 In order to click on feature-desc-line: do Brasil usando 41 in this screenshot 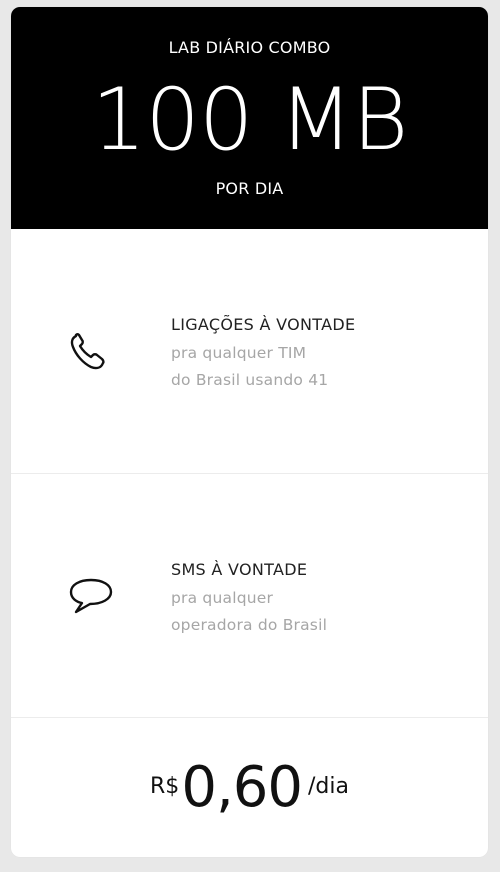, I will do `click(250, 380)`.